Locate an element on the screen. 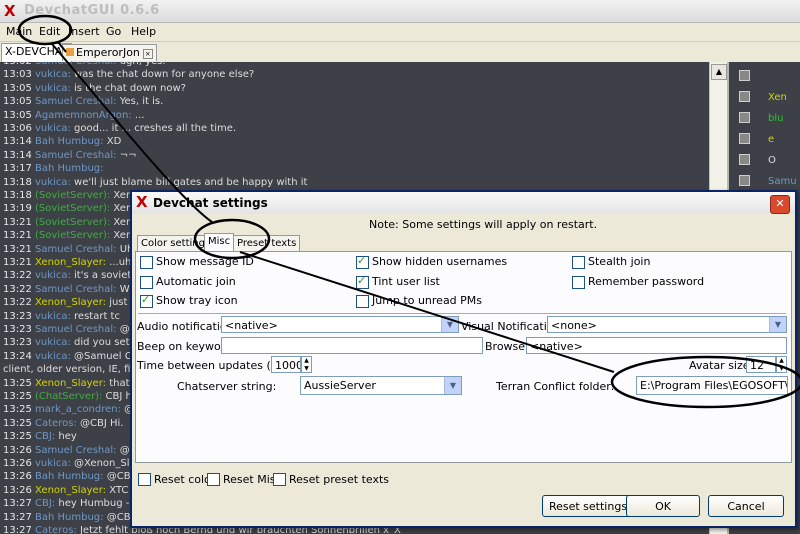  ok-button: OK is located at coordinates (663, 506).